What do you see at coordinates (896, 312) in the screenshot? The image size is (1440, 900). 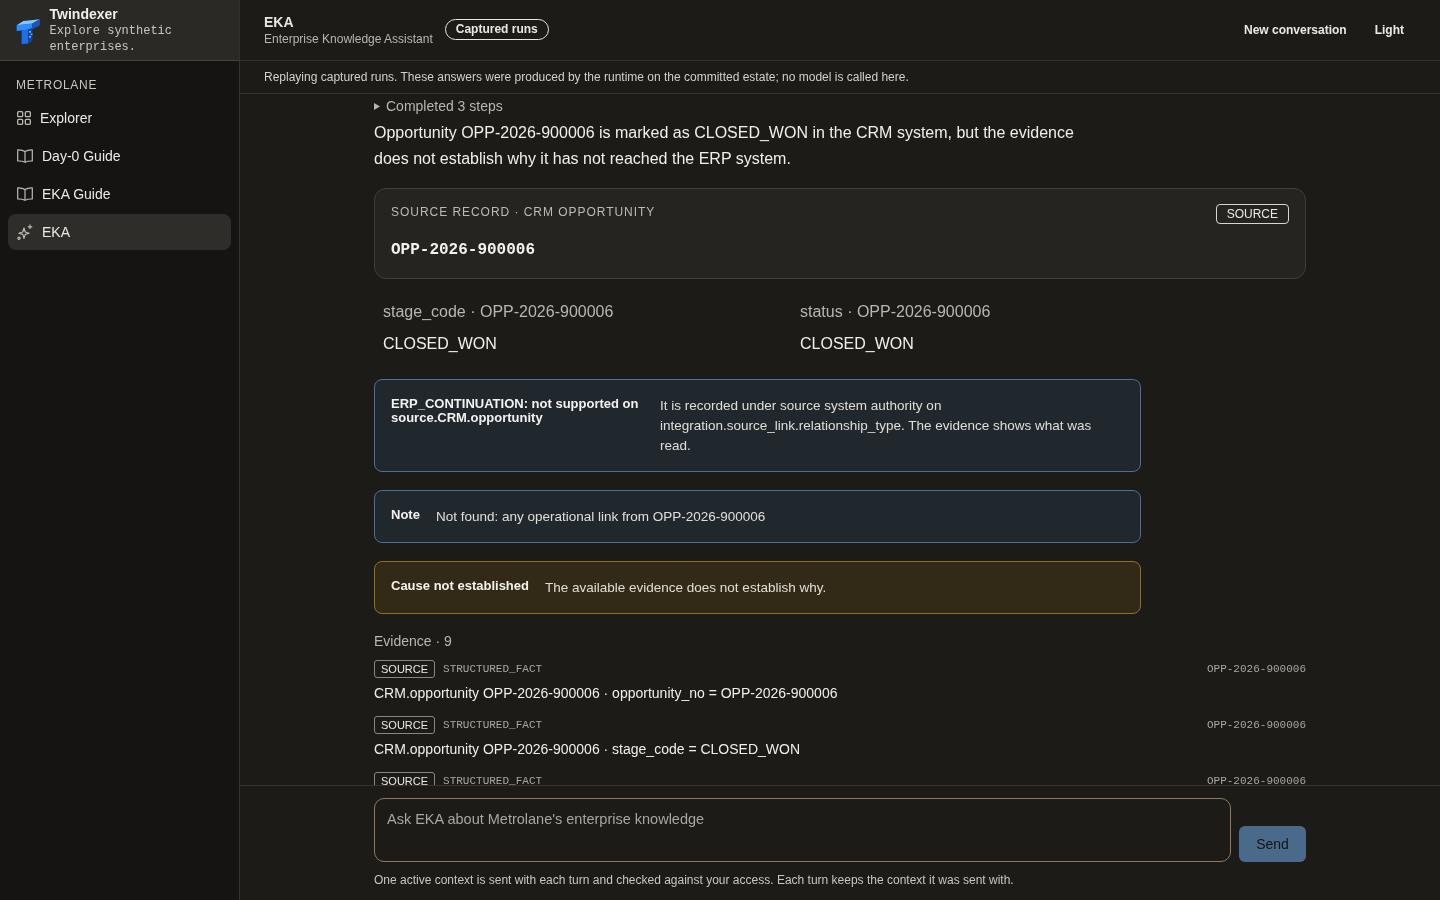 I see `field-label: status · OPP-2026-900006` at bounding box center [896, 312].